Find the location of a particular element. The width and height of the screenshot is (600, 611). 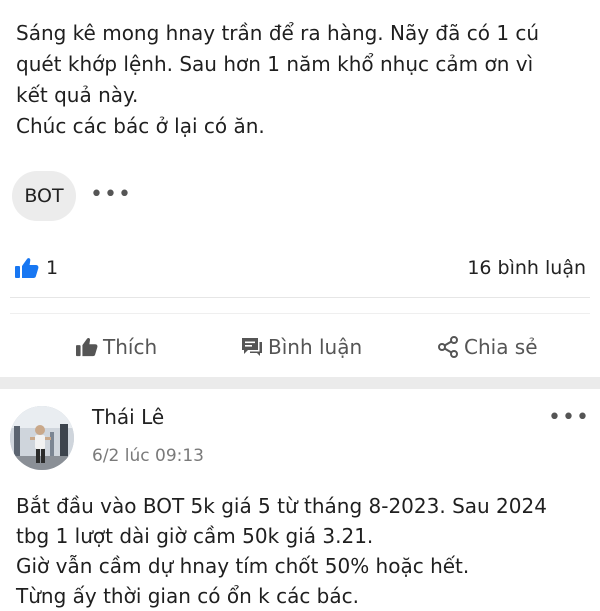

share-icon is located at coordinates (450, 347).